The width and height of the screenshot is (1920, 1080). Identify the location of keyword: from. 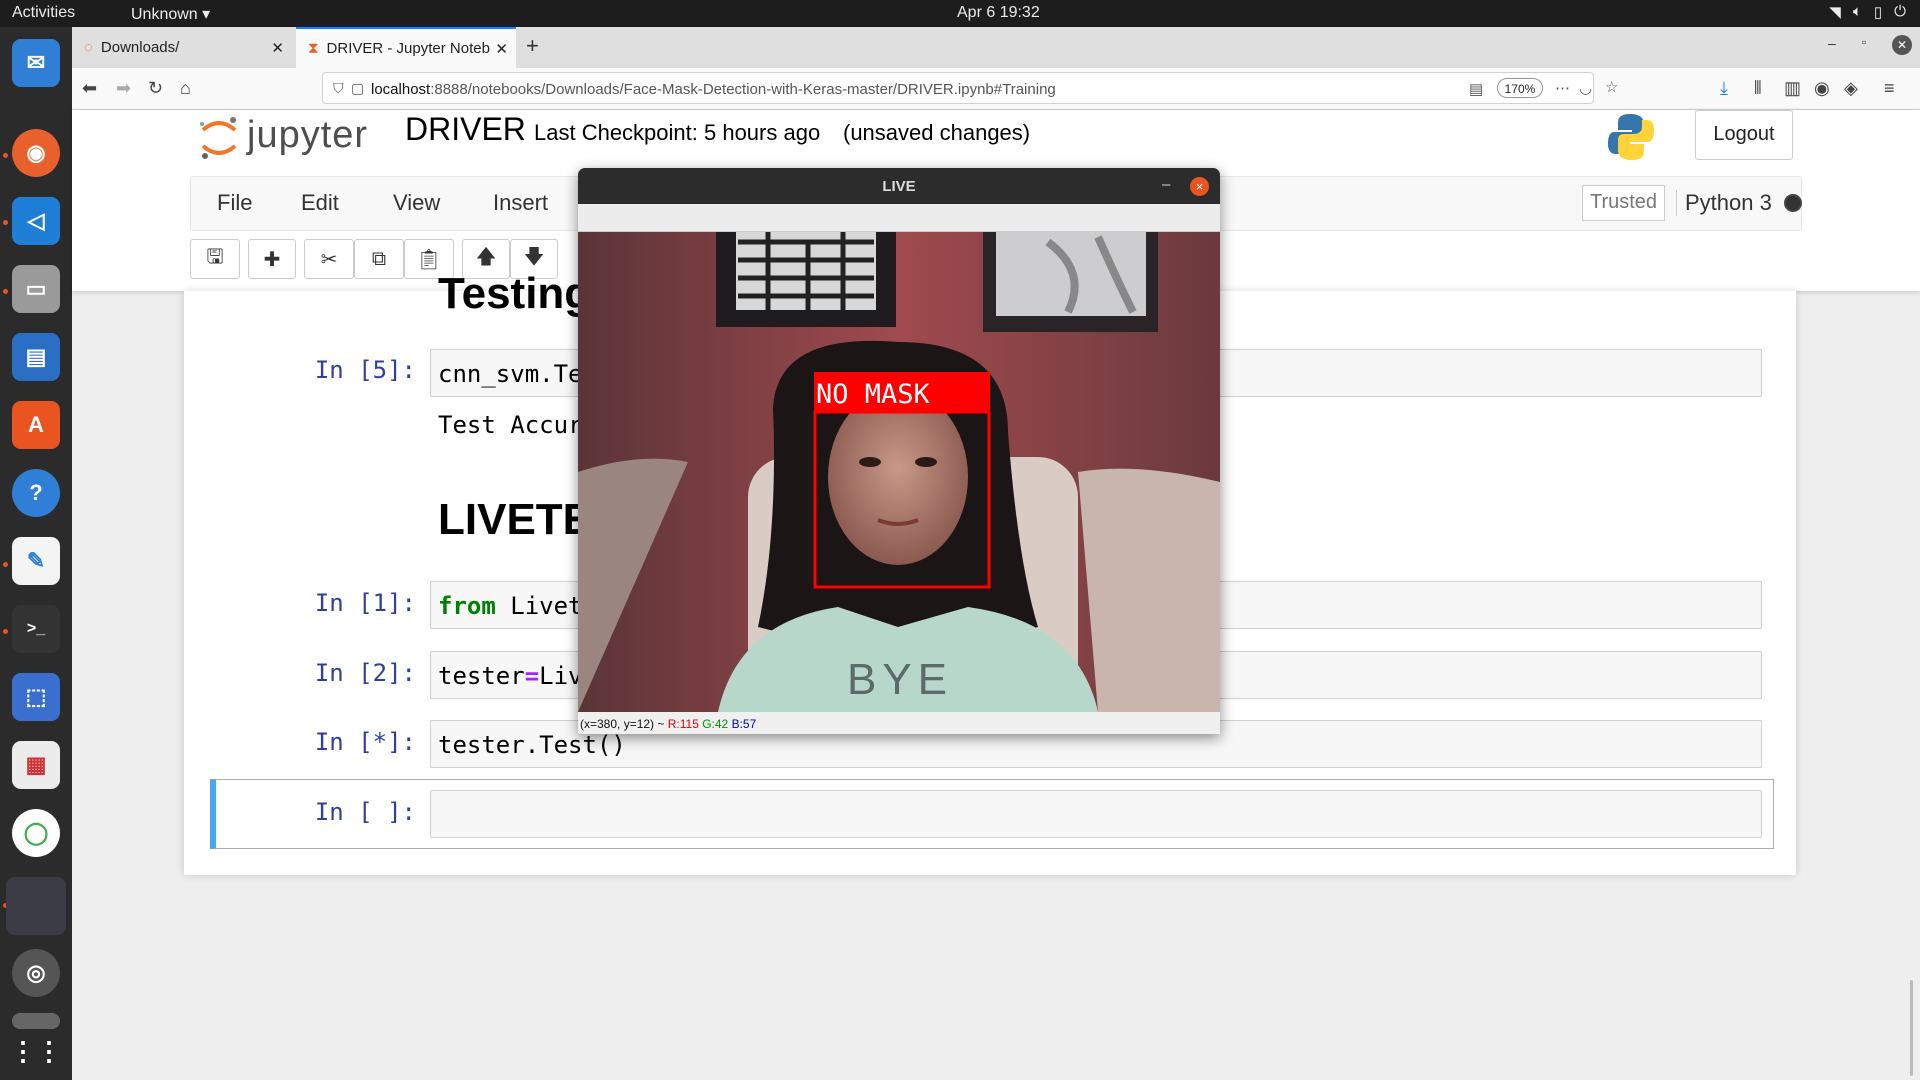
(467, 606).